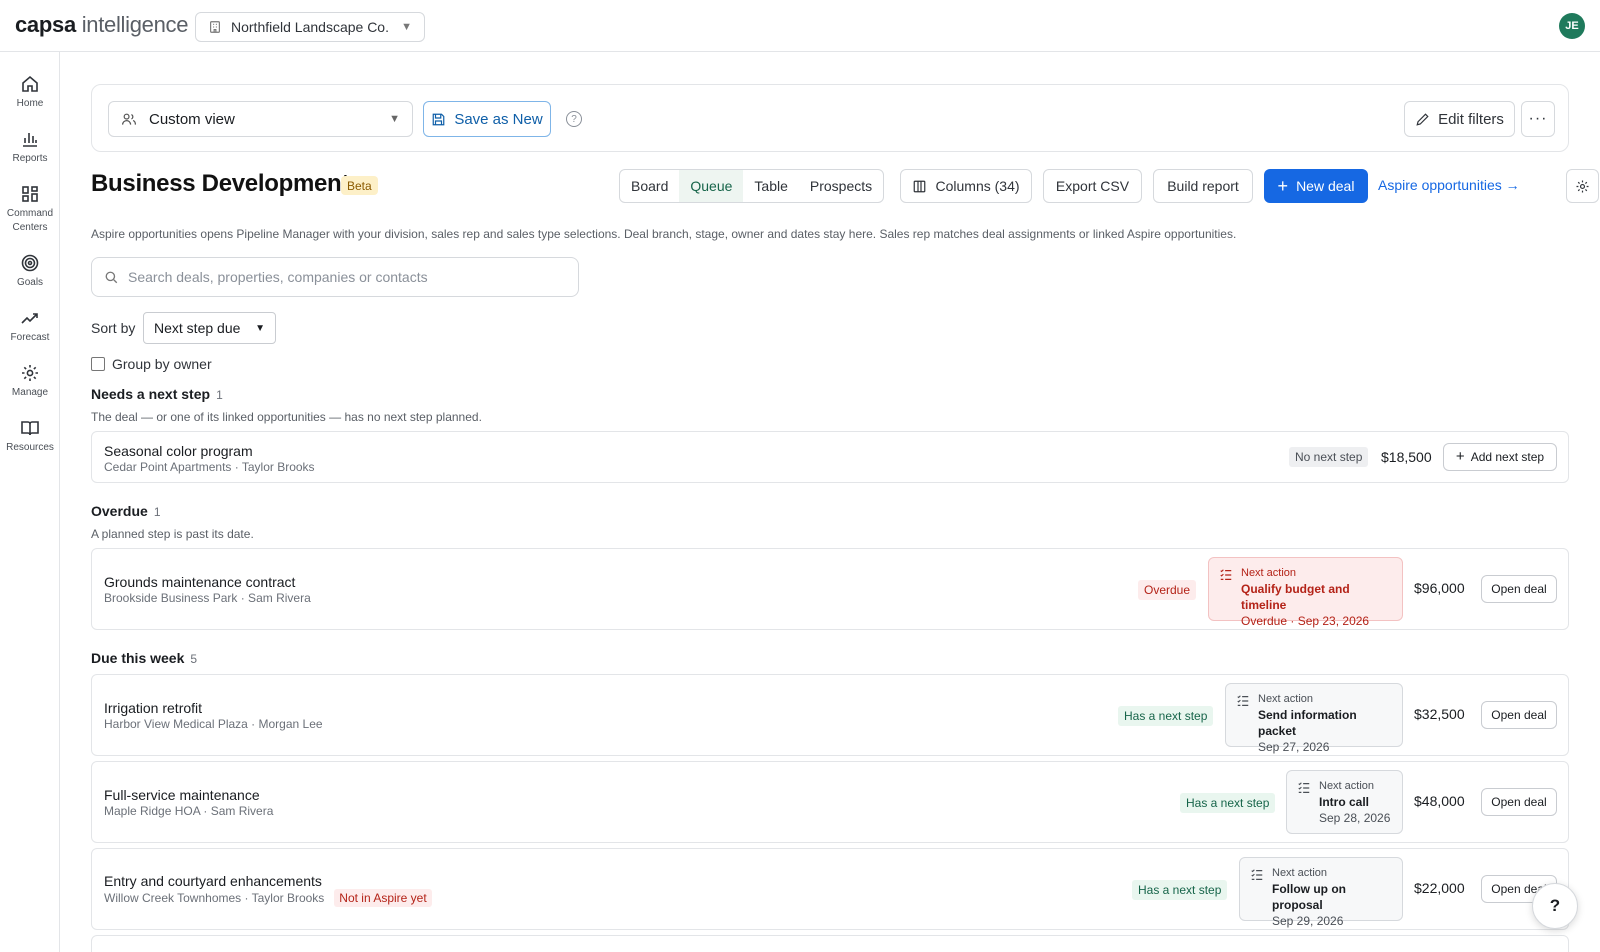 This screenshot has height=952, width=1600. Describe the element at coordinates (98, 364) in the screenshot. I see `group-by-owner-checkbox` at that location.